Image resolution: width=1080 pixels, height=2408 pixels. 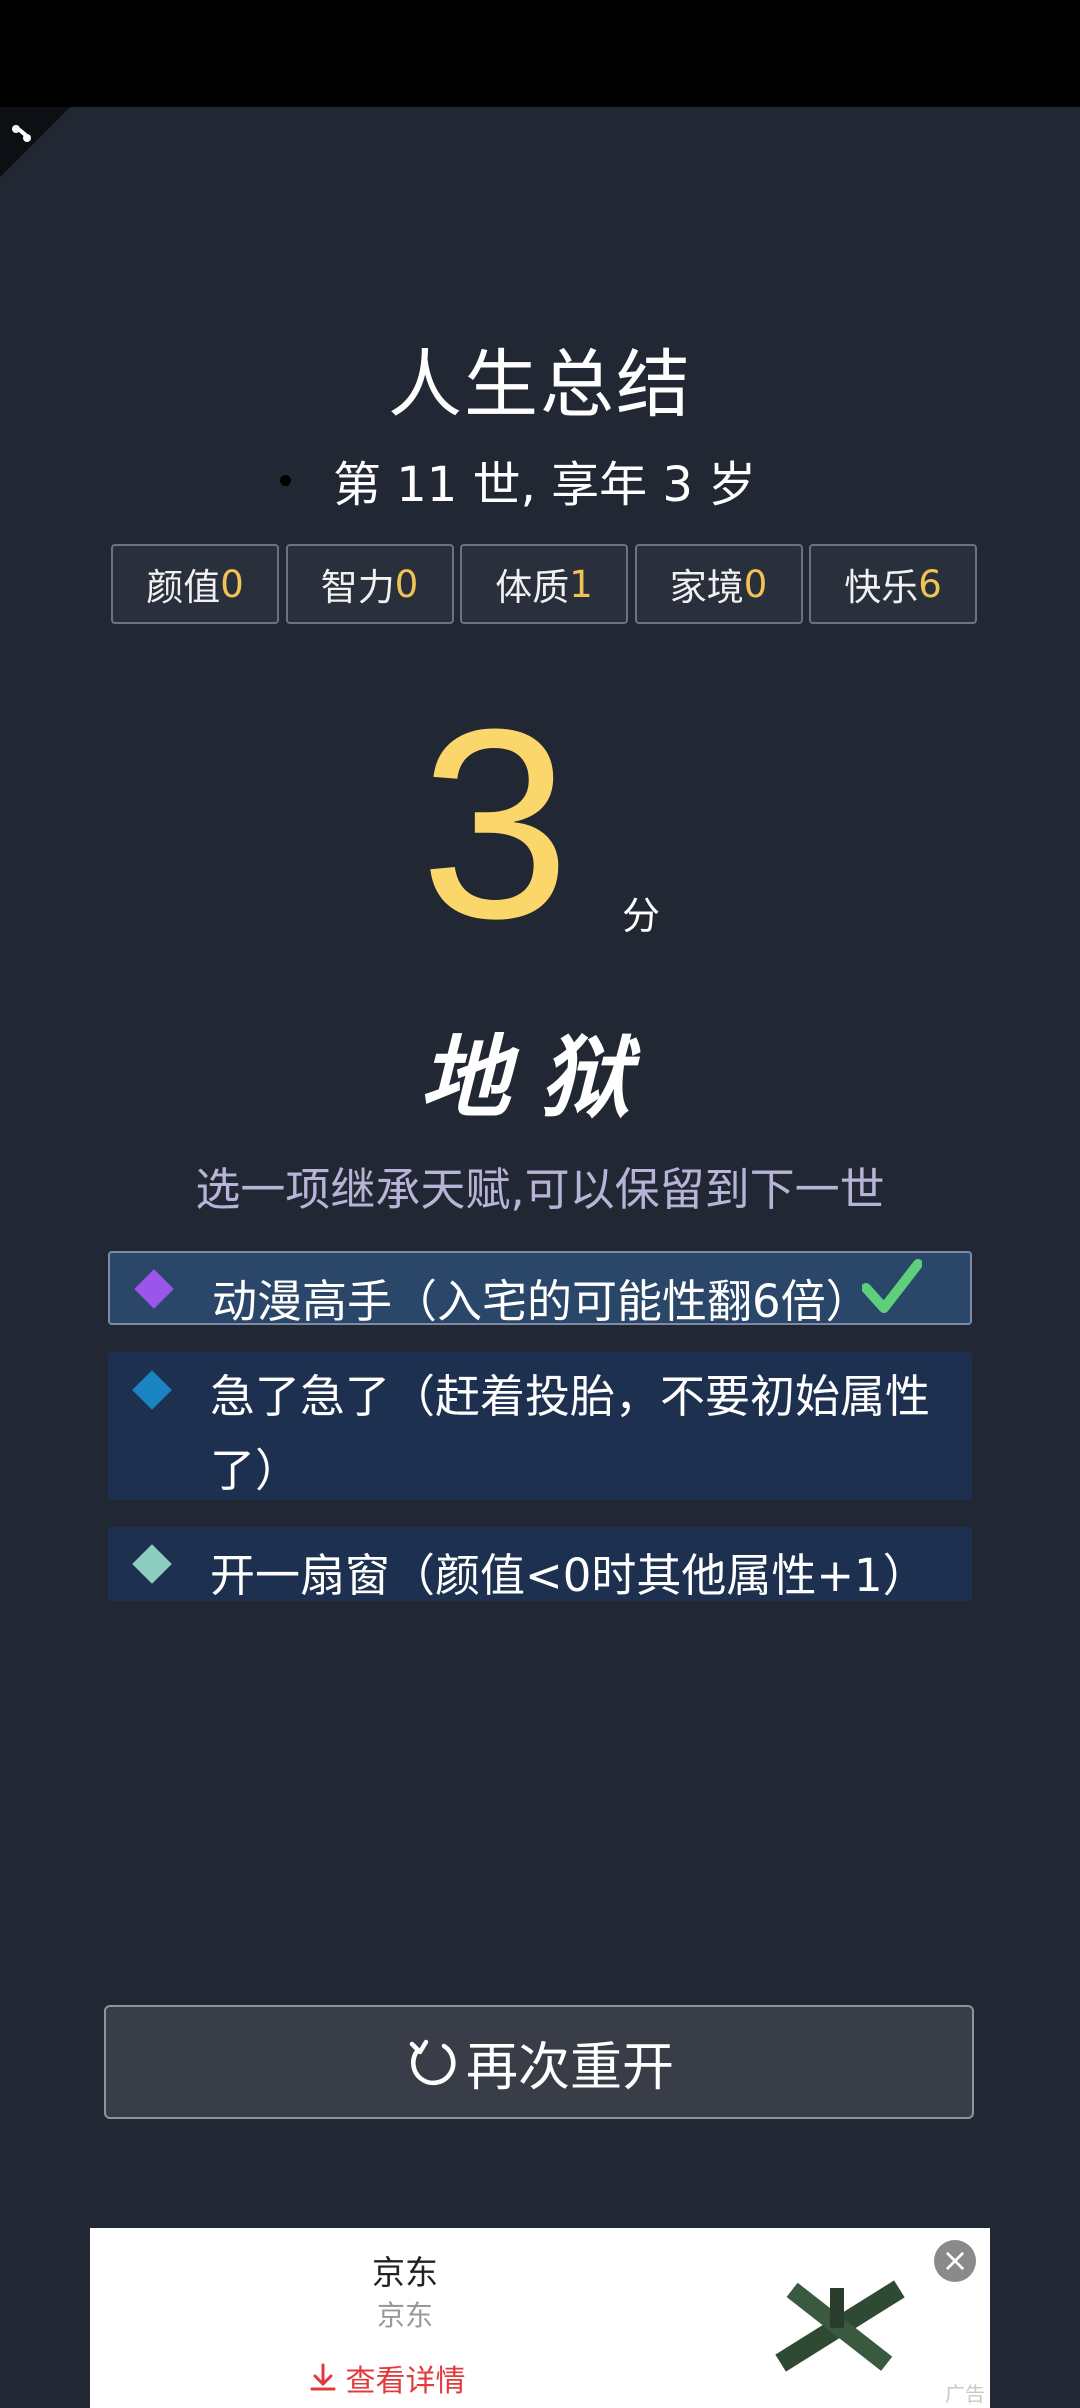 I want to click on score-value: 3, so click(x=495, y=824).